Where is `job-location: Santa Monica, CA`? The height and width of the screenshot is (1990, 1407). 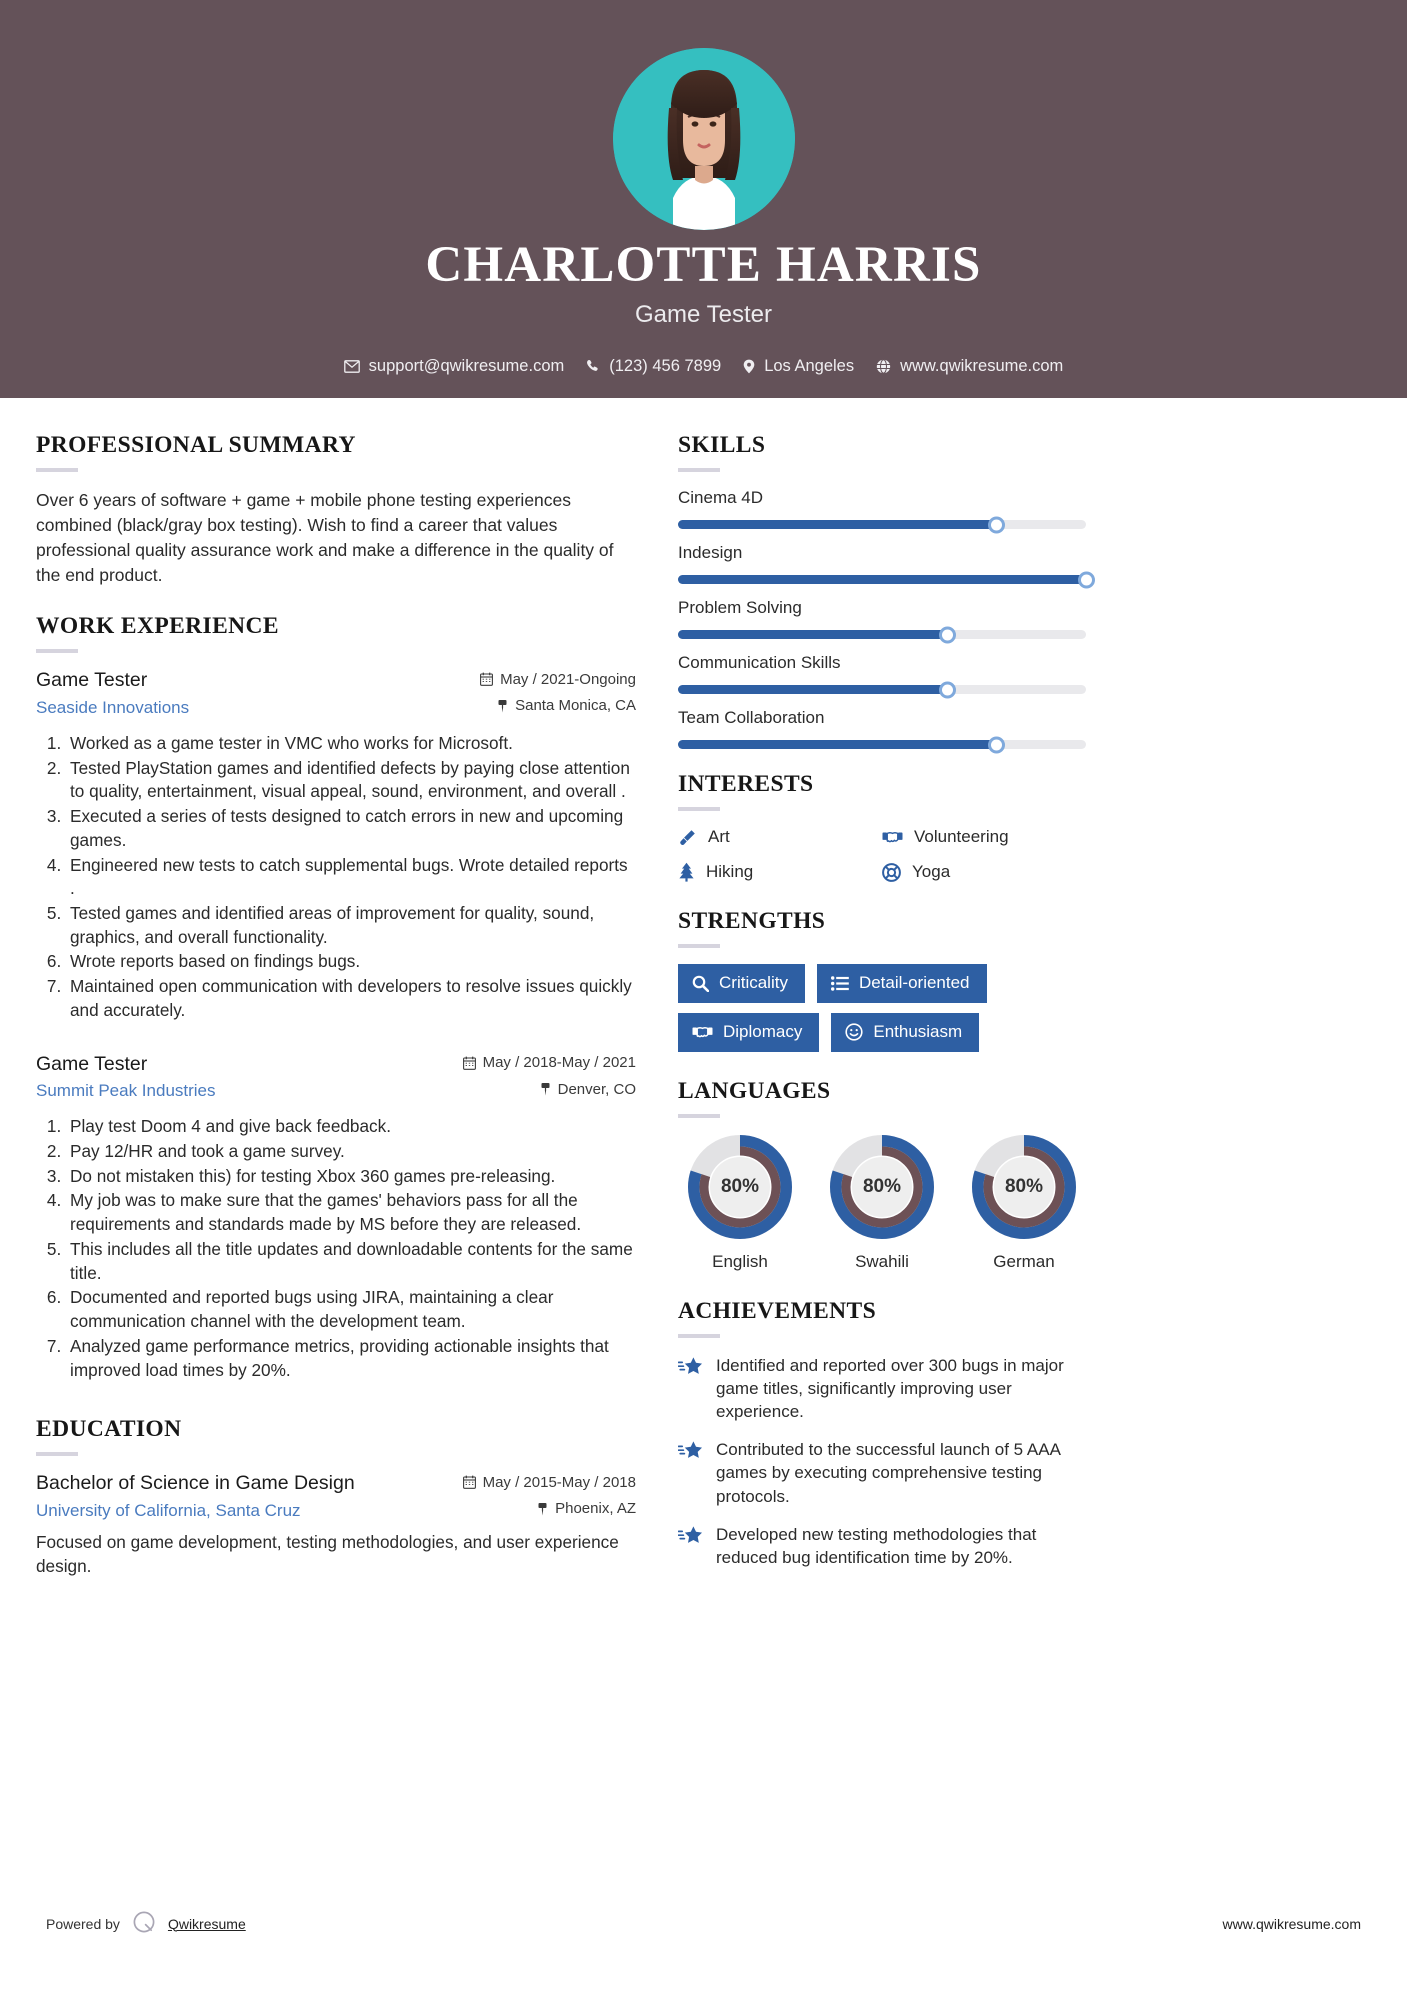
job-location: Santa Monica, CA is located at coordinates (566, 705).